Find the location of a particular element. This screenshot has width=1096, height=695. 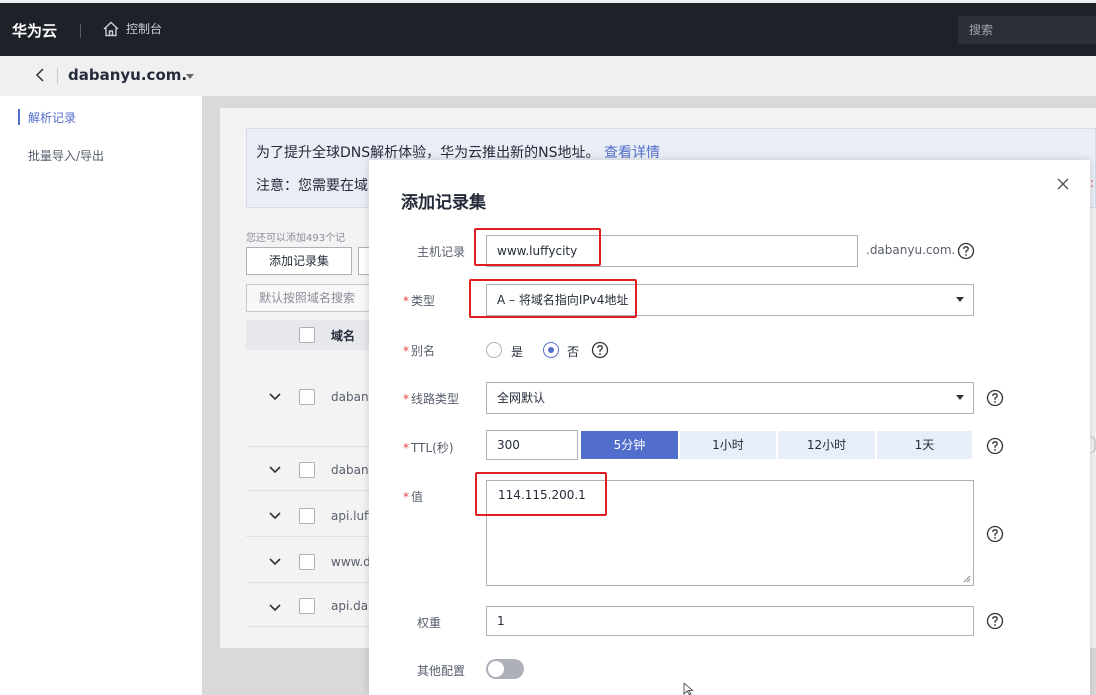

ttl-option-12h: 12小时 is located at coordinates (827, 445).